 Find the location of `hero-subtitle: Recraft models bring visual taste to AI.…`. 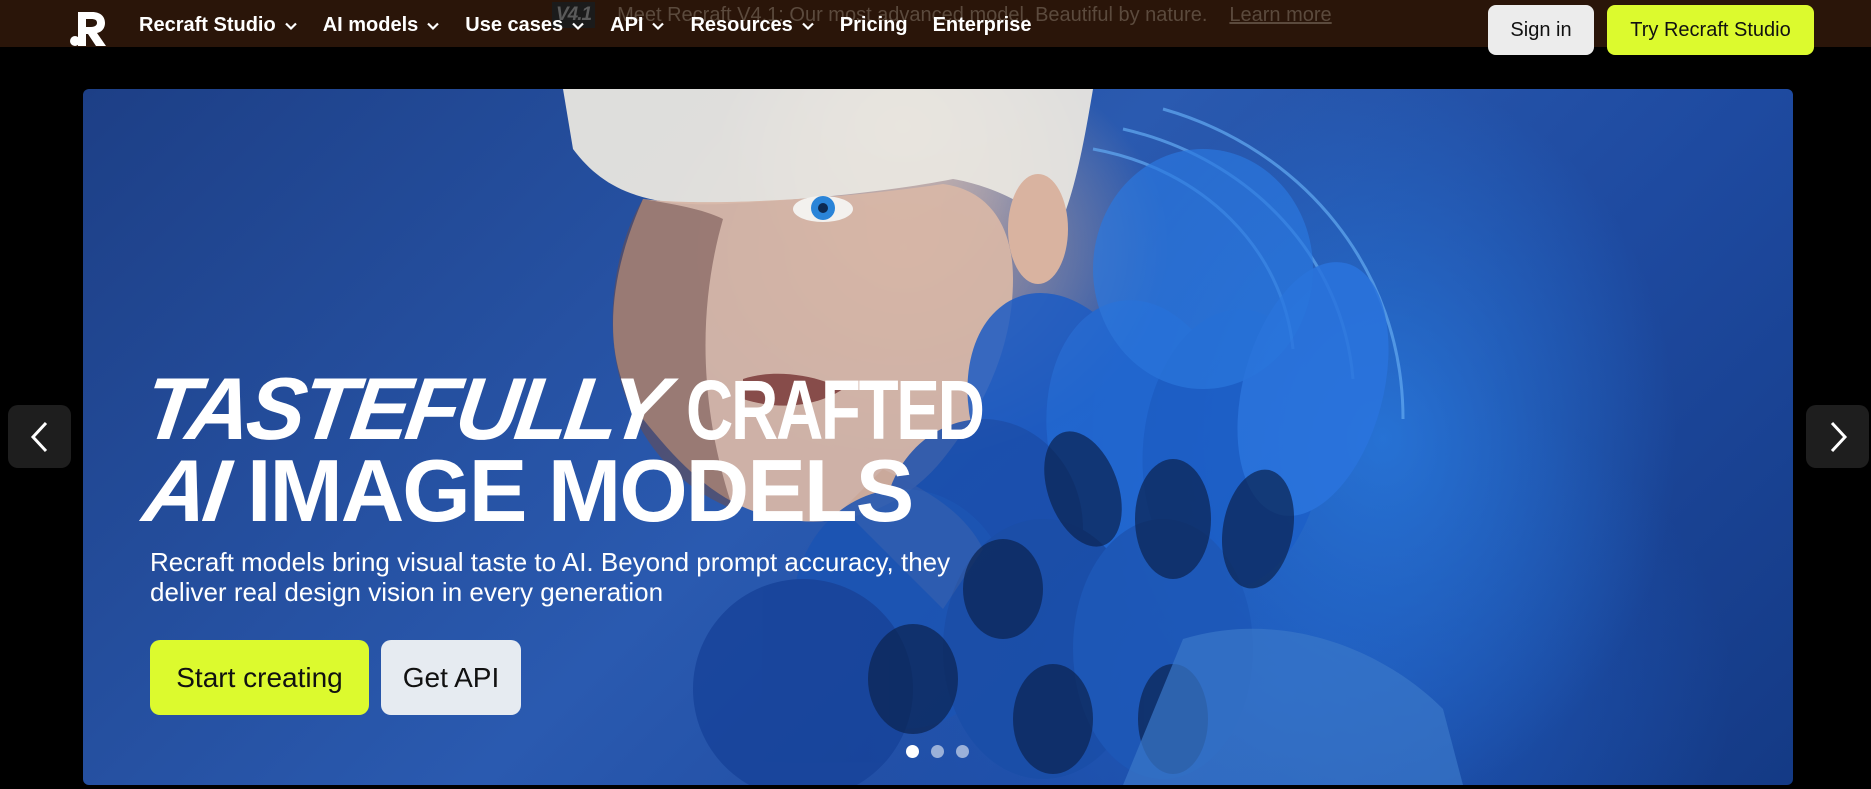

hero-subtitle: Recraft models bring visual taste to AI.… is located at coordinates (580, 577).